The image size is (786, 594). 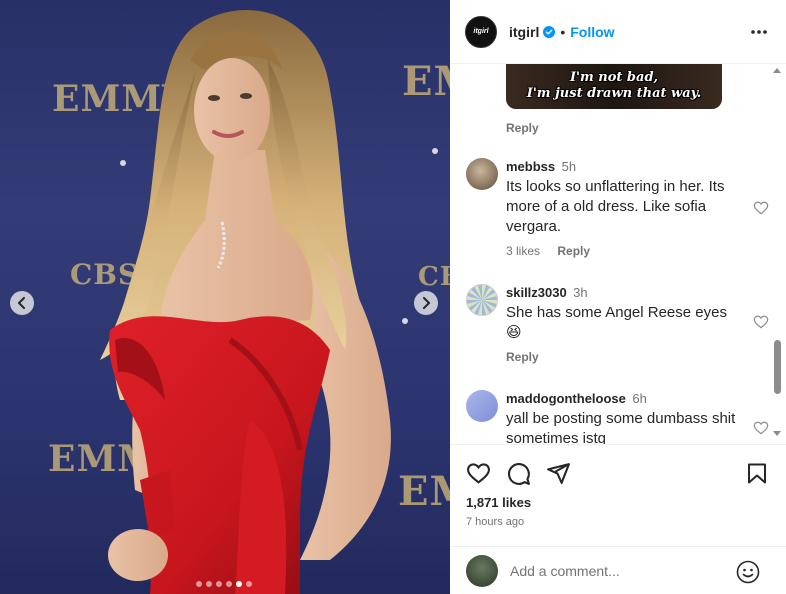 What do you see at coordinates (569, 166) in the screenshot?
I see `comment-time: 5h` at bounding box center [569, 166].